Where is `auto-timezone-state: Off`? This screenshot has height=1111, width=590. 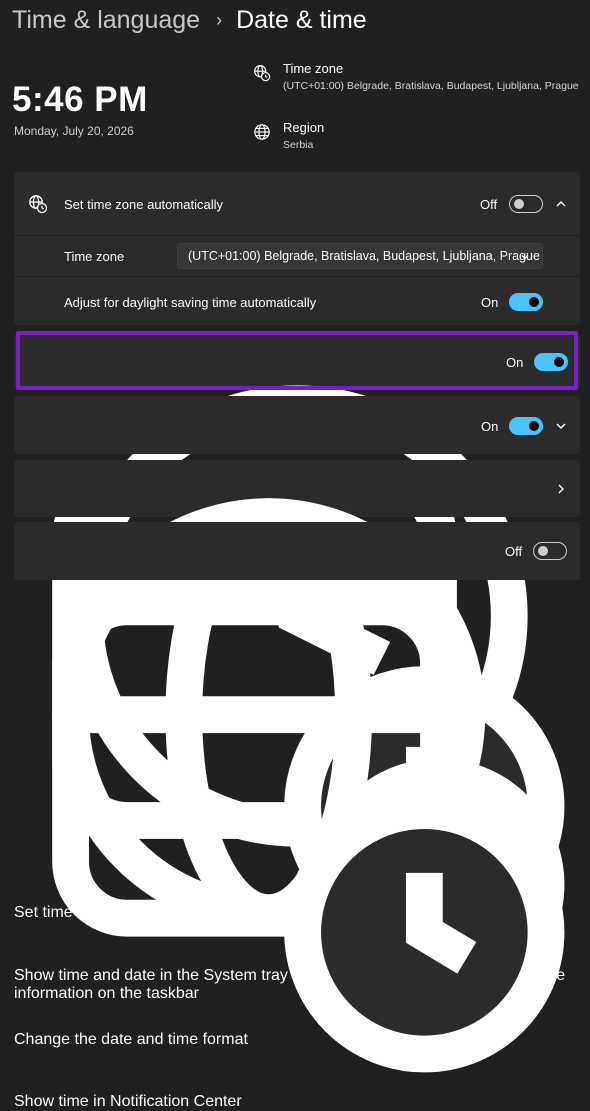
auto-timezone-state: Off is located at coordinates (489, 204).